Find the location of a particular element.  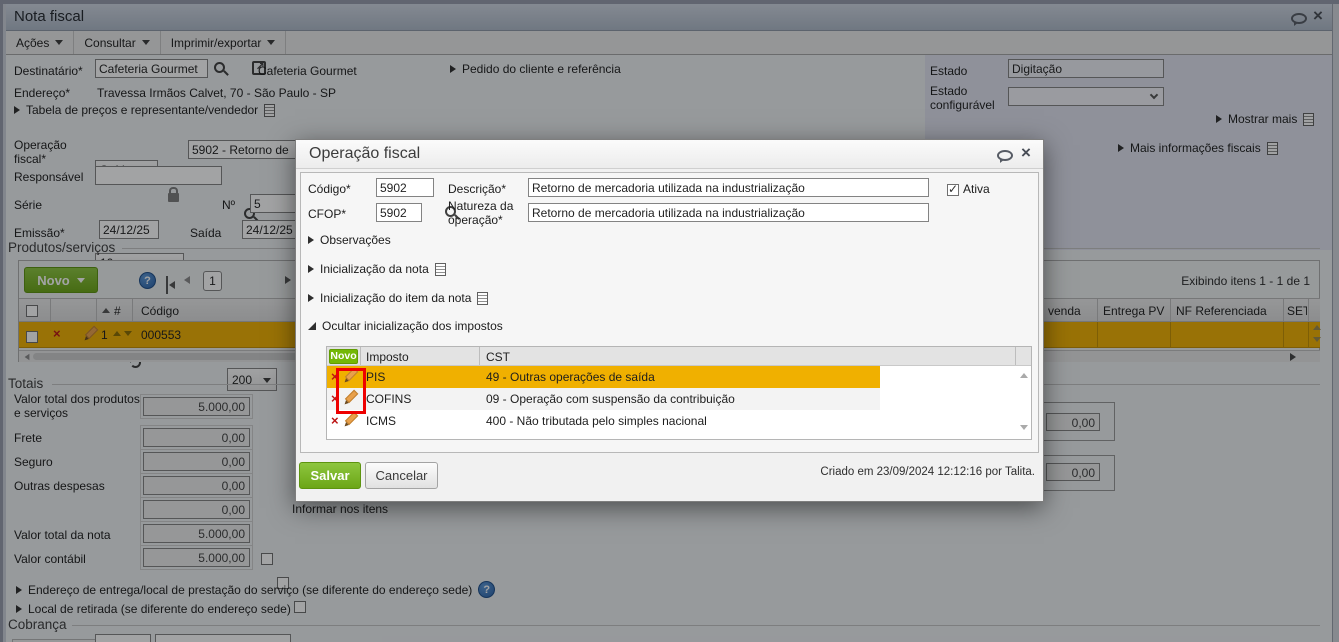

col-cst: CST is located at coordinates (498, 357).